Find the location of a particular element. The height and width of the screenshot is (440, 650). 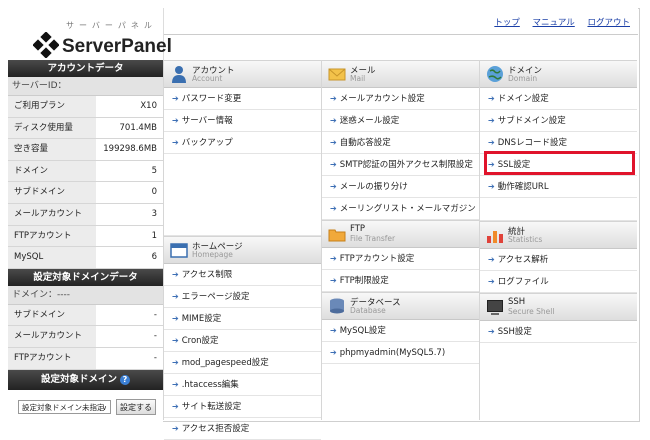

menu-item-label: パスワード変更 is located at coordinates (211, 99).